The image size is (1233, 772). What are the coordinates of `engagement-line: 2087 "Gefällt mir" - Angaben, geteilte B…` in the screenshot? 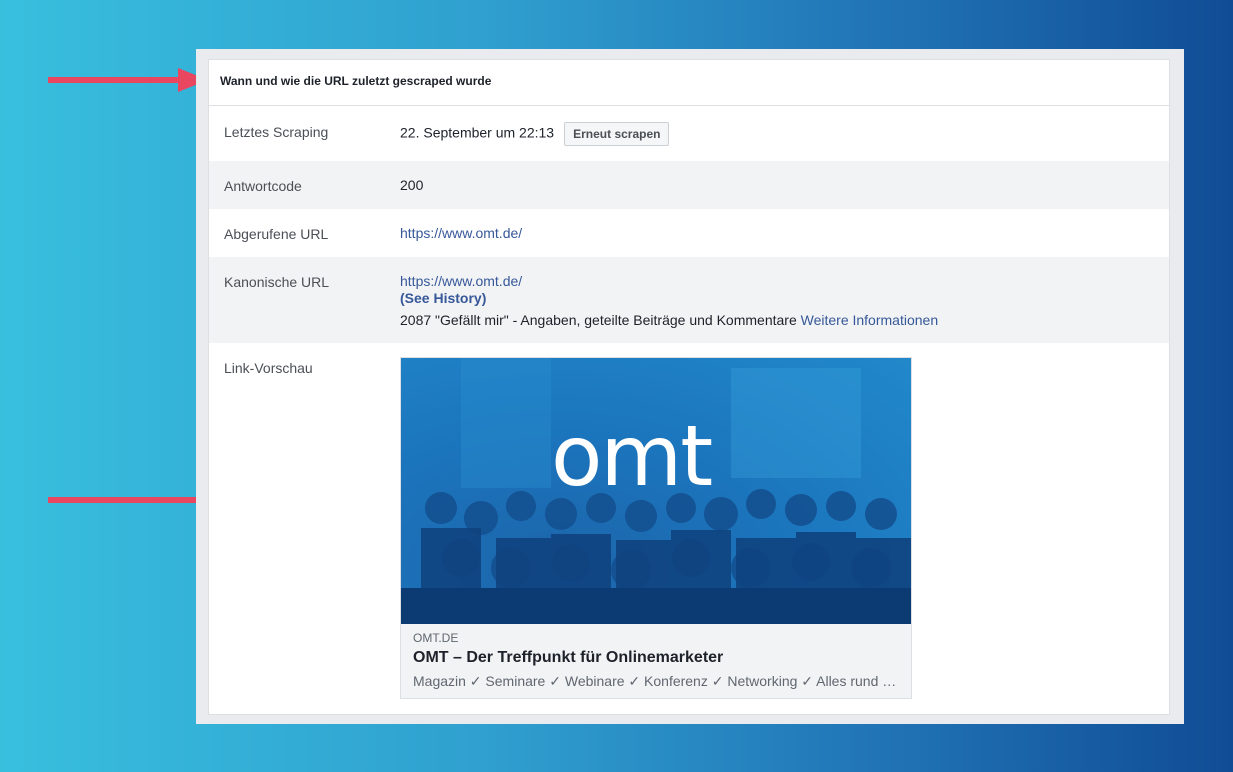 It's located at (669, 320).